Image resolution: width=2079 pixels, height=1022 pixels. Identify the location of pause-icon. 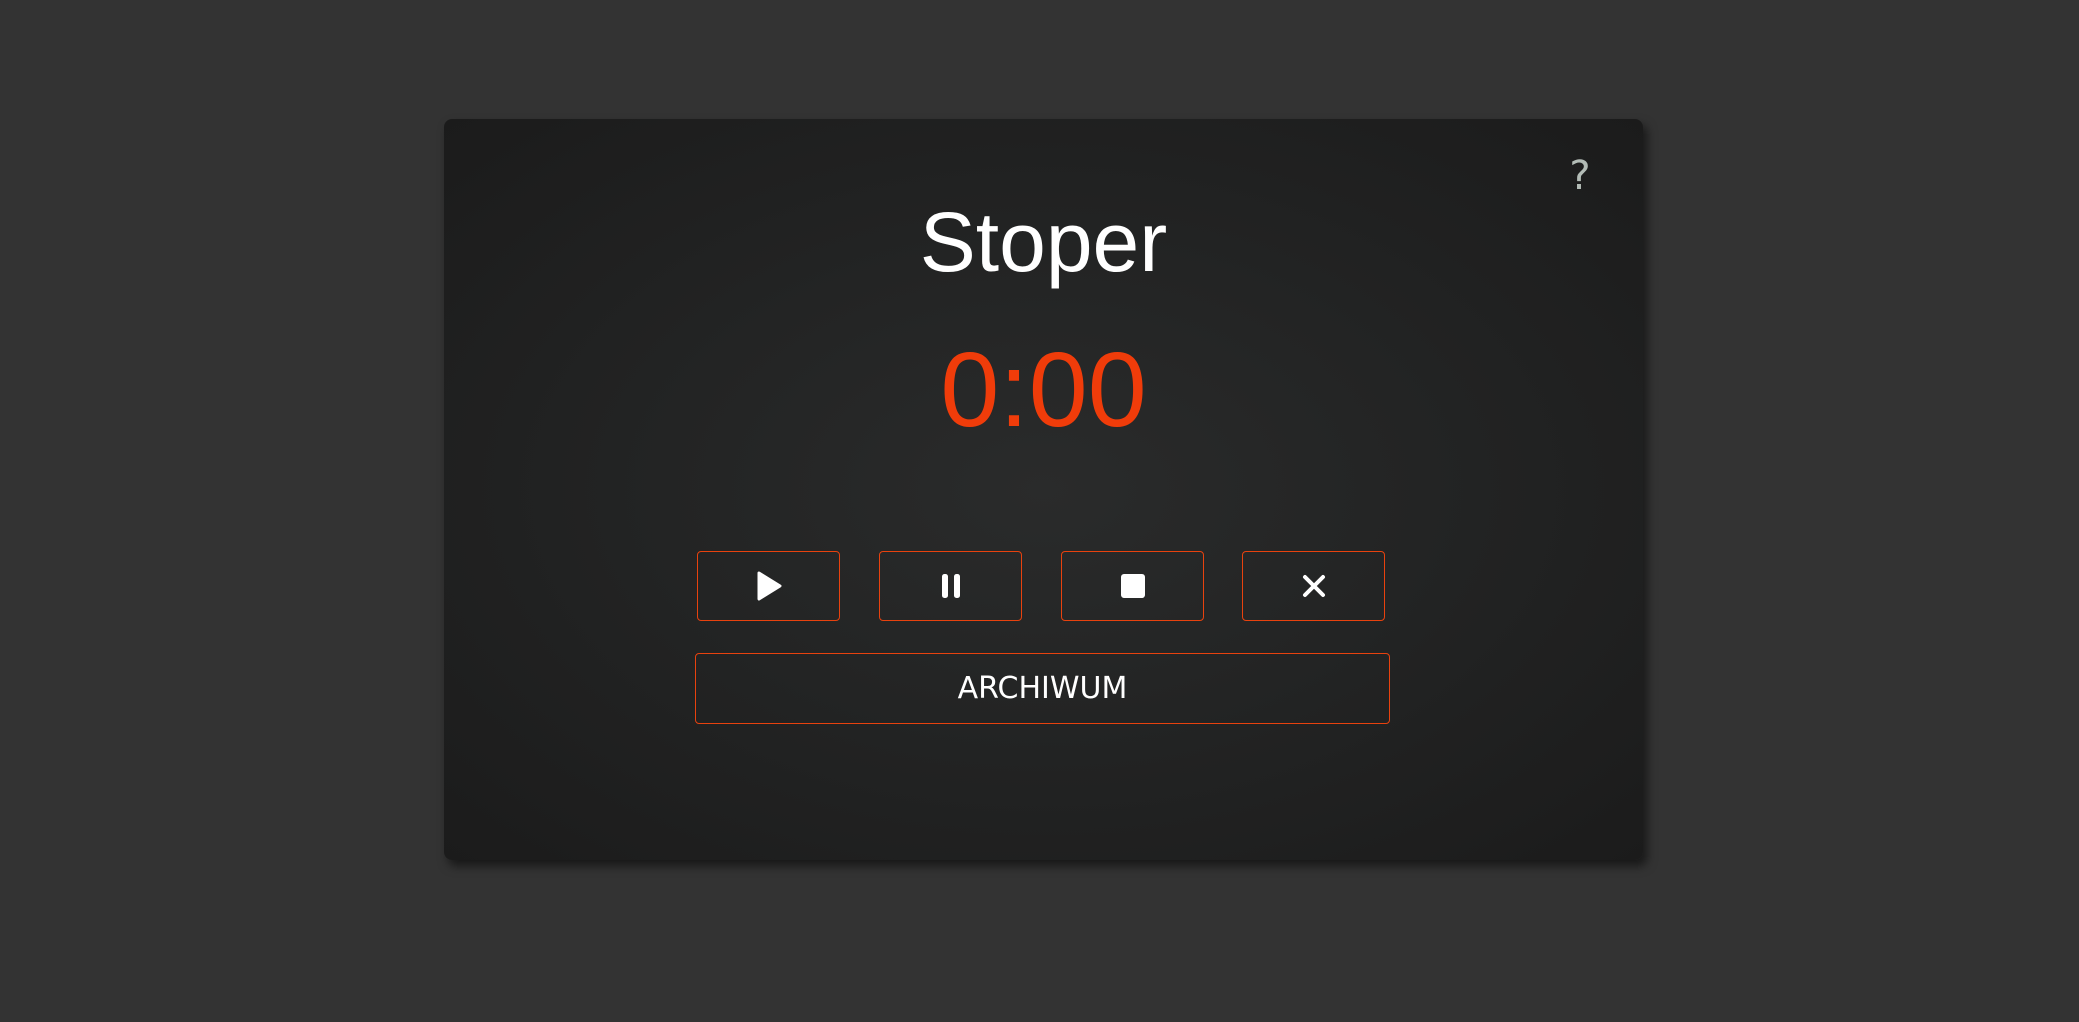
(951, 586).